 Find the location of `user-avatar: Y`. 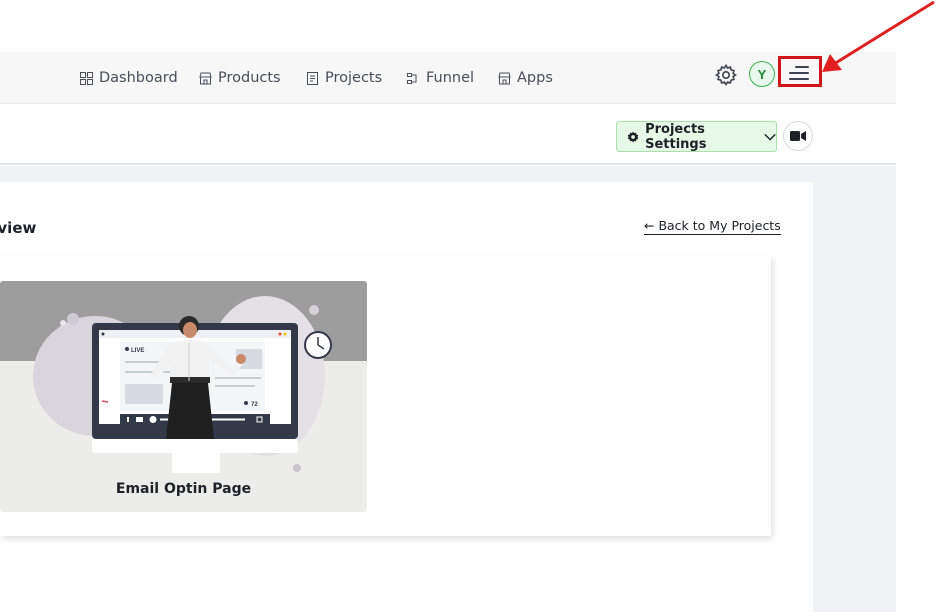

user-avatar: Y is located at coordinates (762, 74).